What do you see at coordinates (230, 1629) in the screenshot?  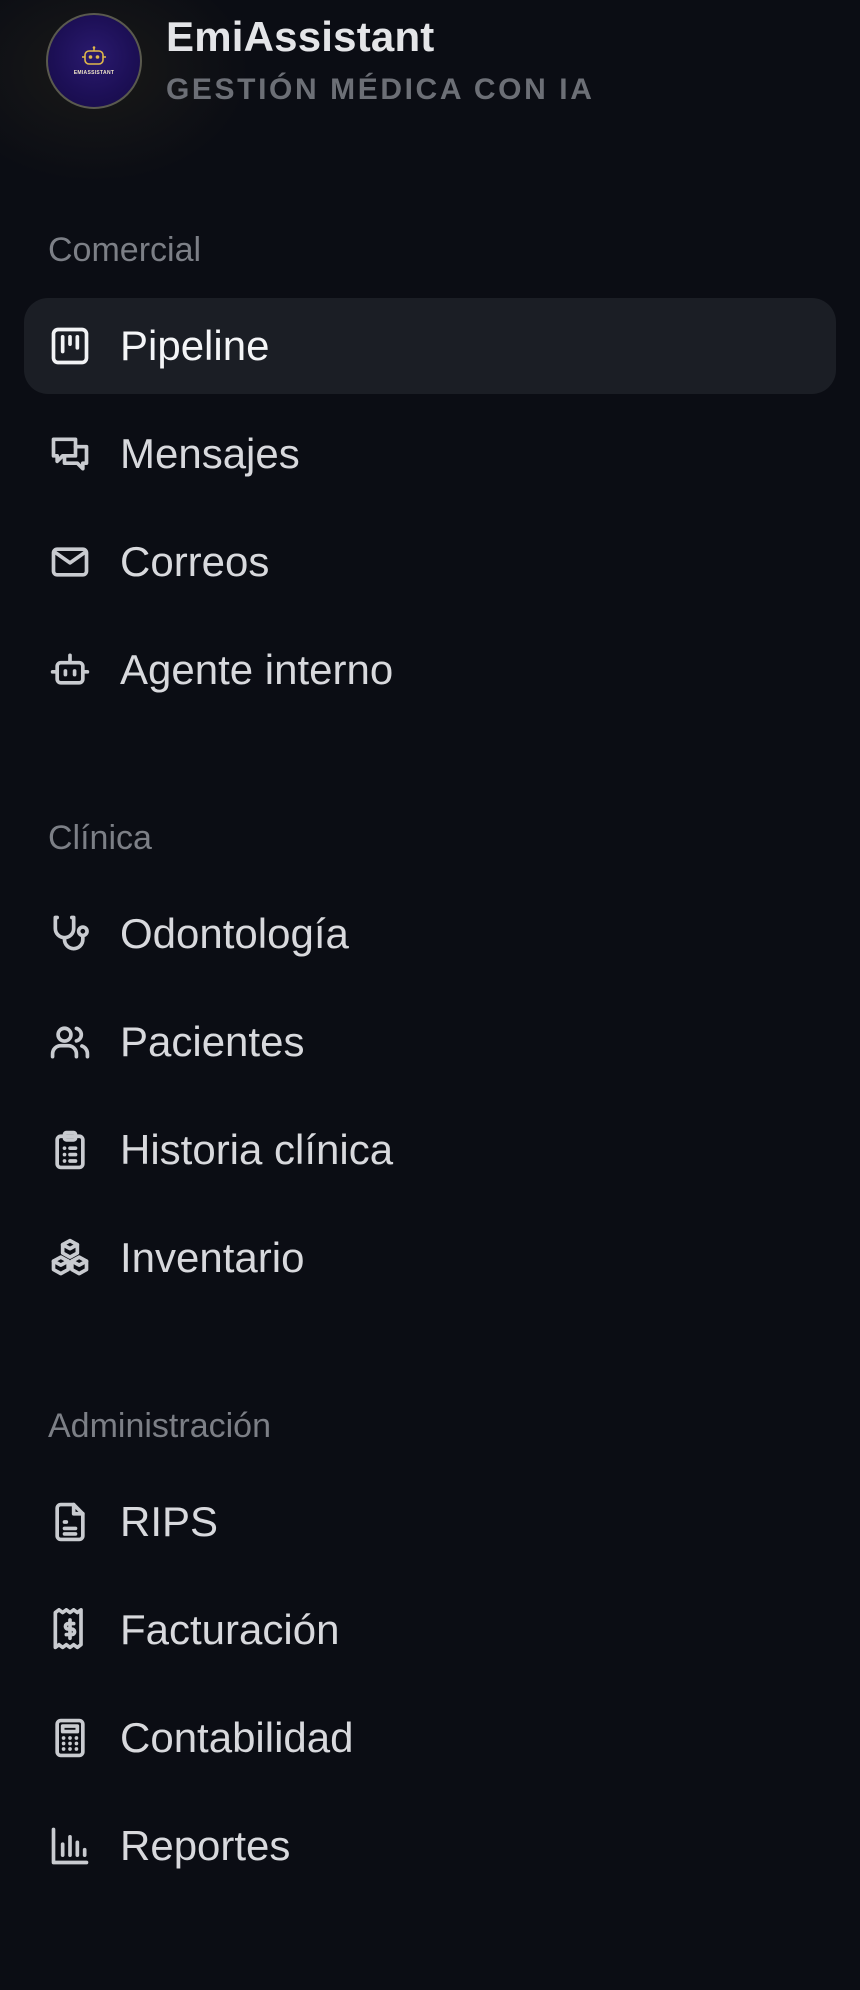 I see `nav-label: Facturación` at bounding box center [230, 1629].